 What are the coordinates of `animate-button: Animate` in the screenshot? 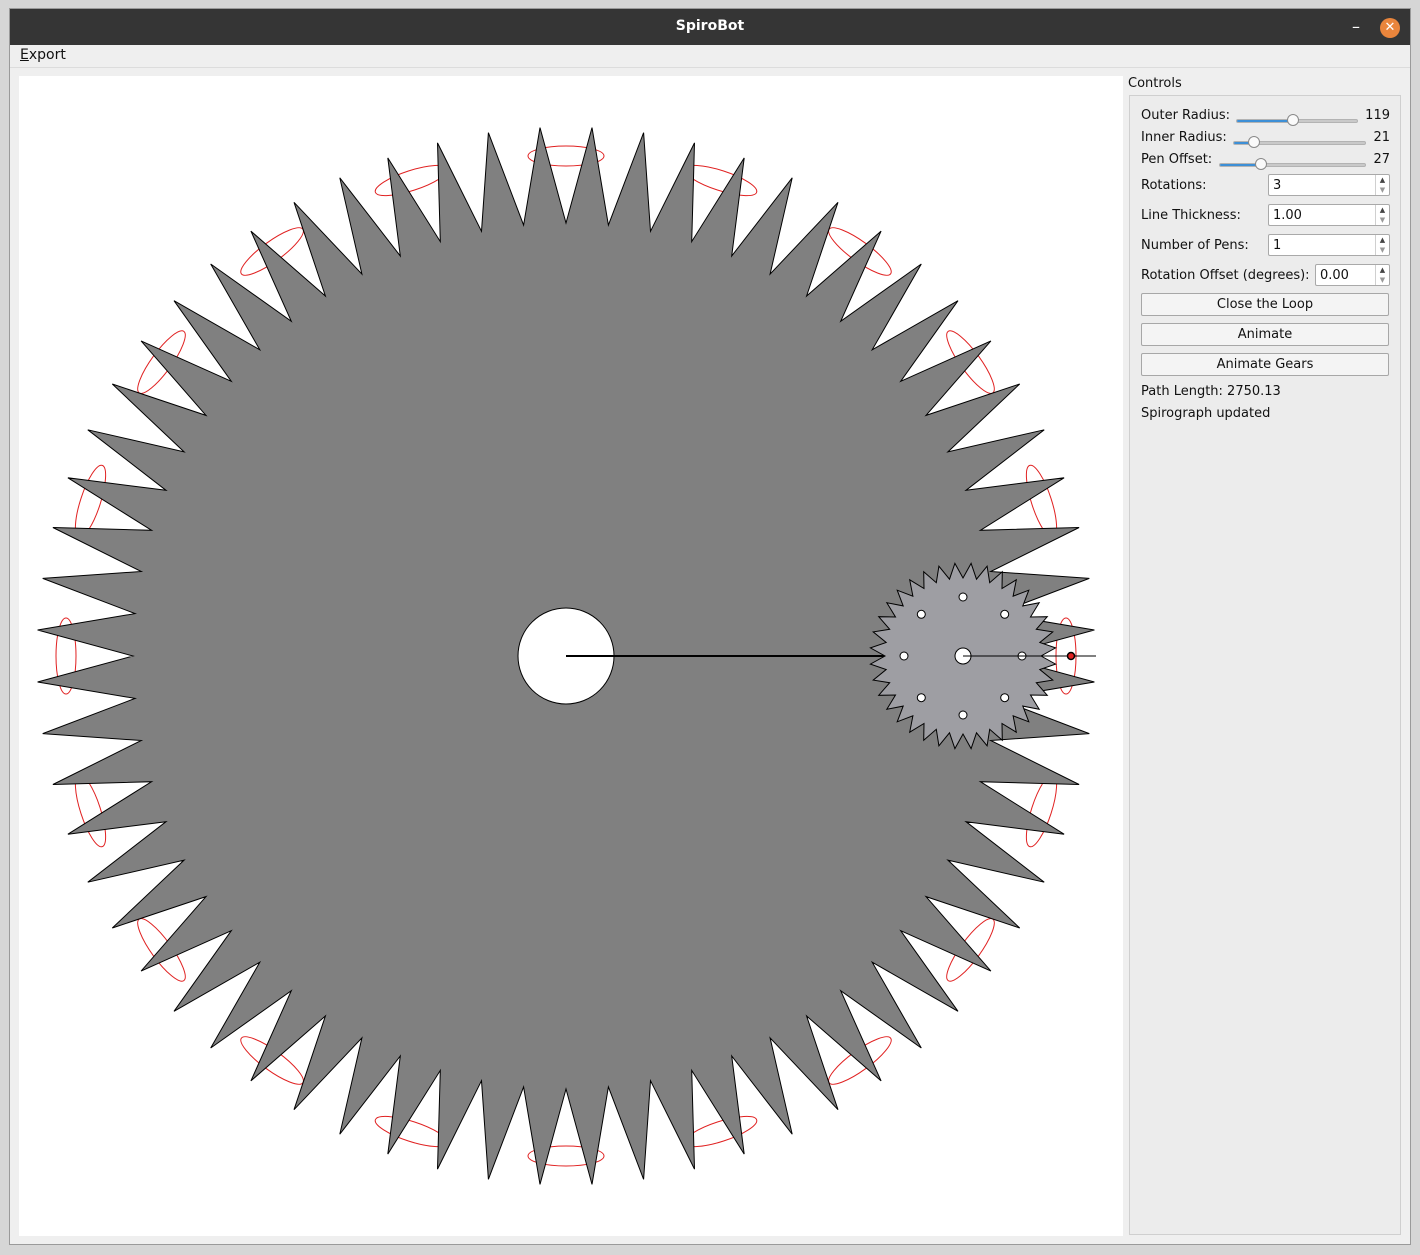 It's located at (1265, 334).